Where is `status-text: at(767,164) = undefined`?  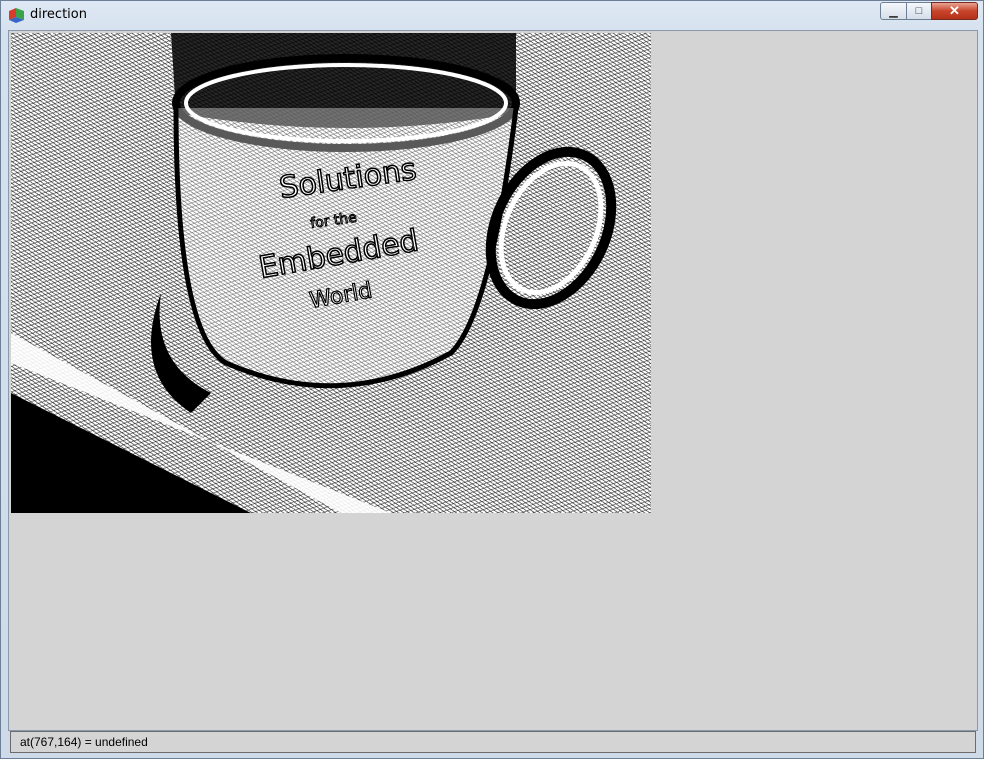 status-text: at(767,164) = undefined is located at coordinates (84, 742).